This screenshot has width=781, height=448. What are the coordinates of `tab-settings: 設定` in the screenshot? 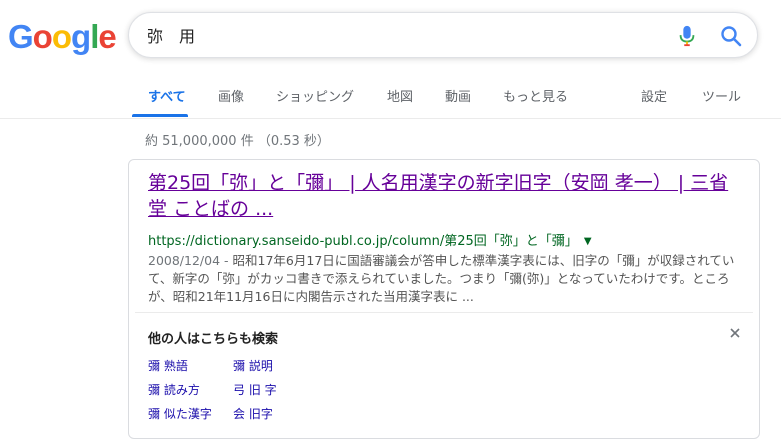 It's located at (654, 95).